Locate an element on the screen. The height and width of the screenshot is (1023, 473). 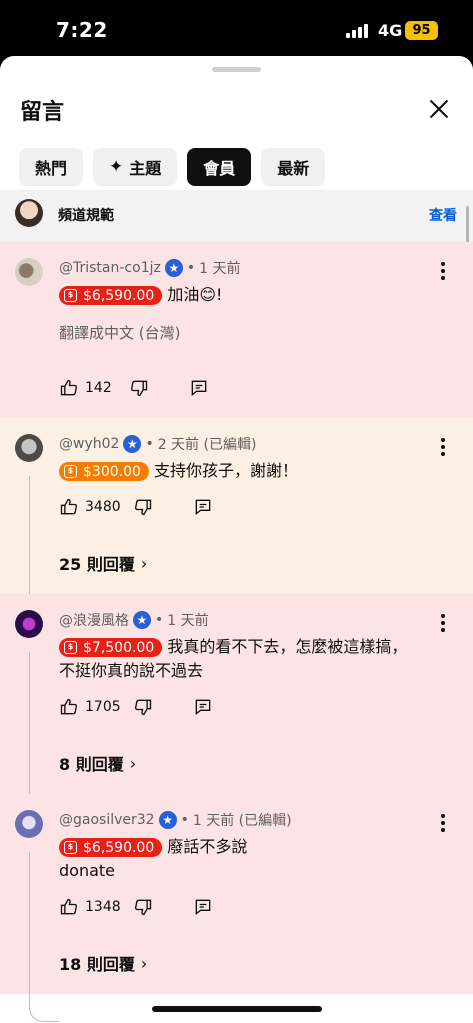
like-count: 3480 is located at coordinates (103, 507).